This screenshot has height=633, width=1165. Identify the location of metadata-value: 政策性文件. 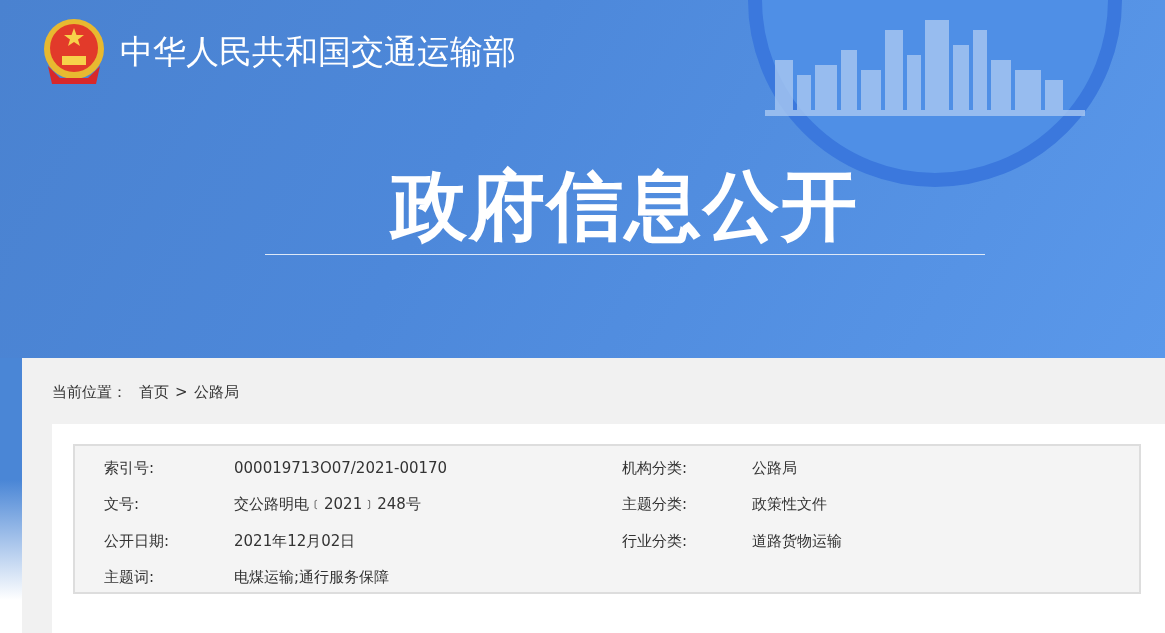
(790, 505).